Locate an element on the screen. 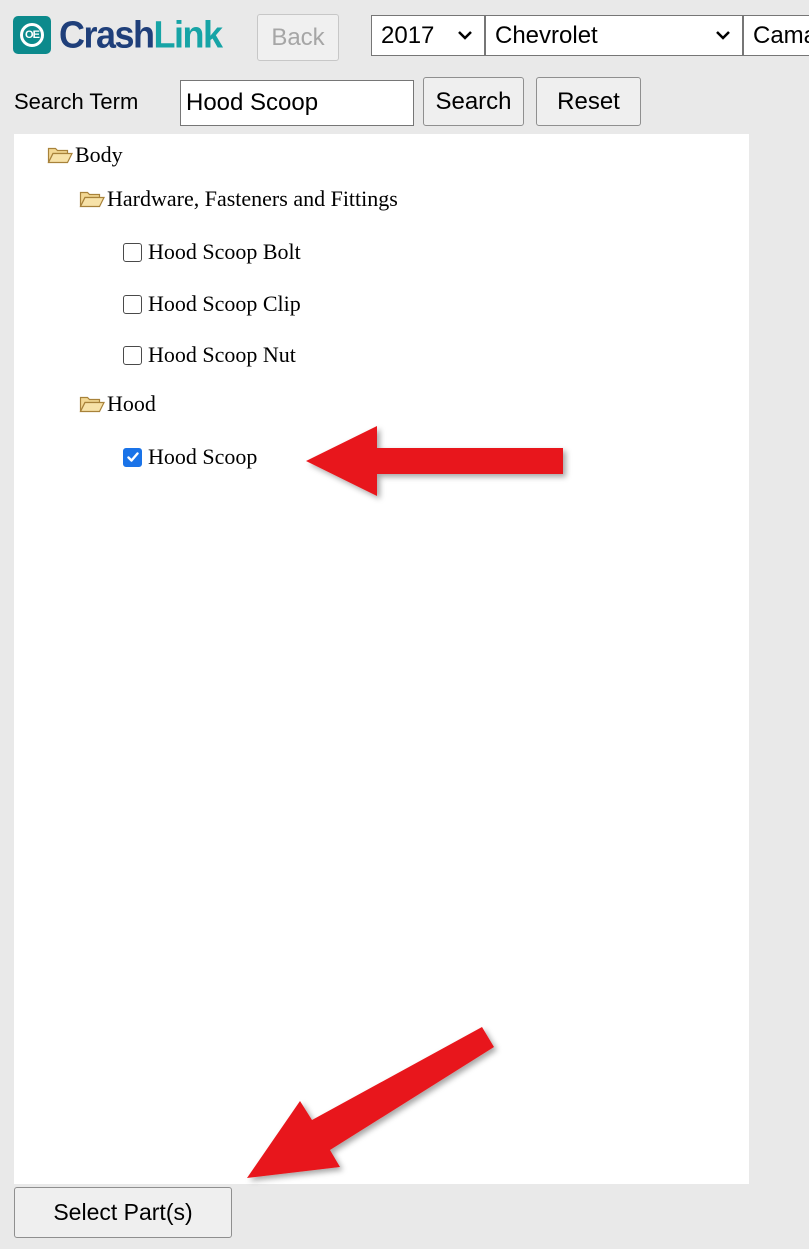 The image size is (809, 1249). back-button: Back is located at coordinates (298, 37).